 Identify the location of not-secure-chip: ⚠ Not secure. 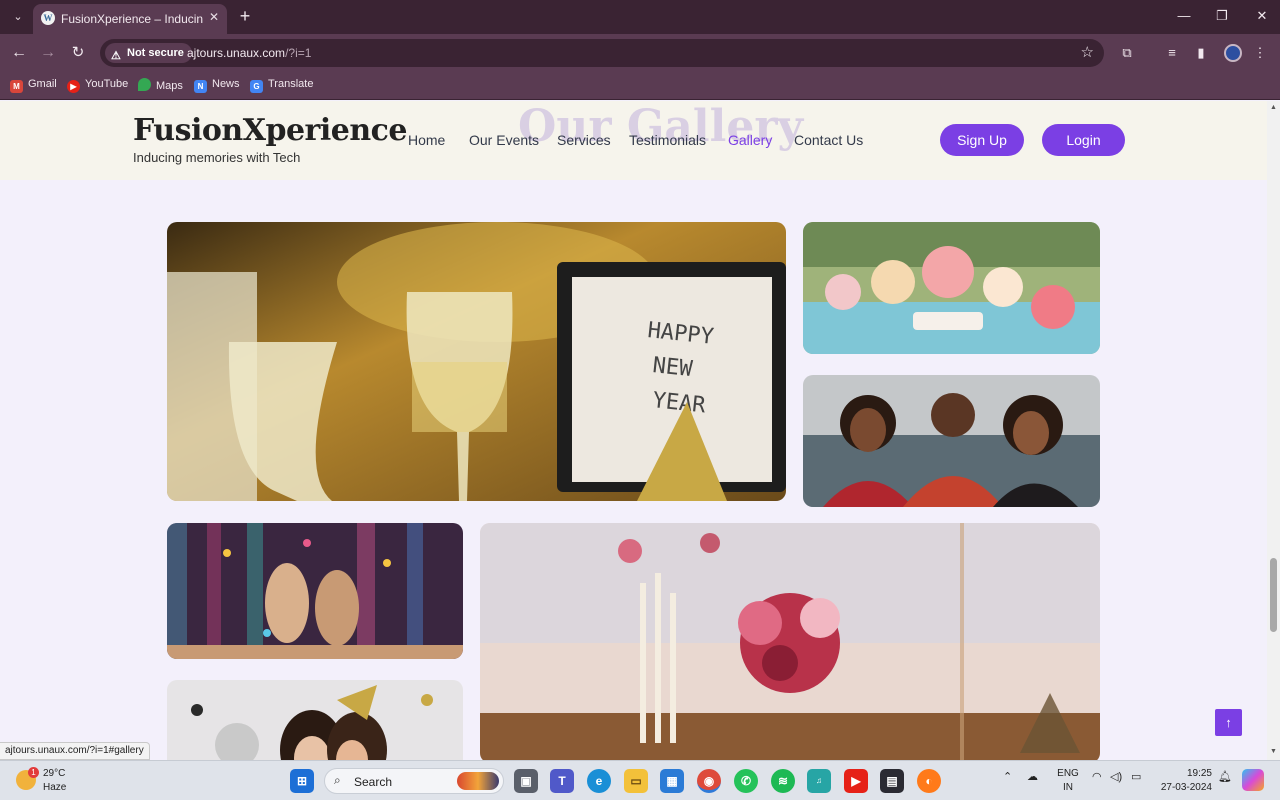
(148, 53).